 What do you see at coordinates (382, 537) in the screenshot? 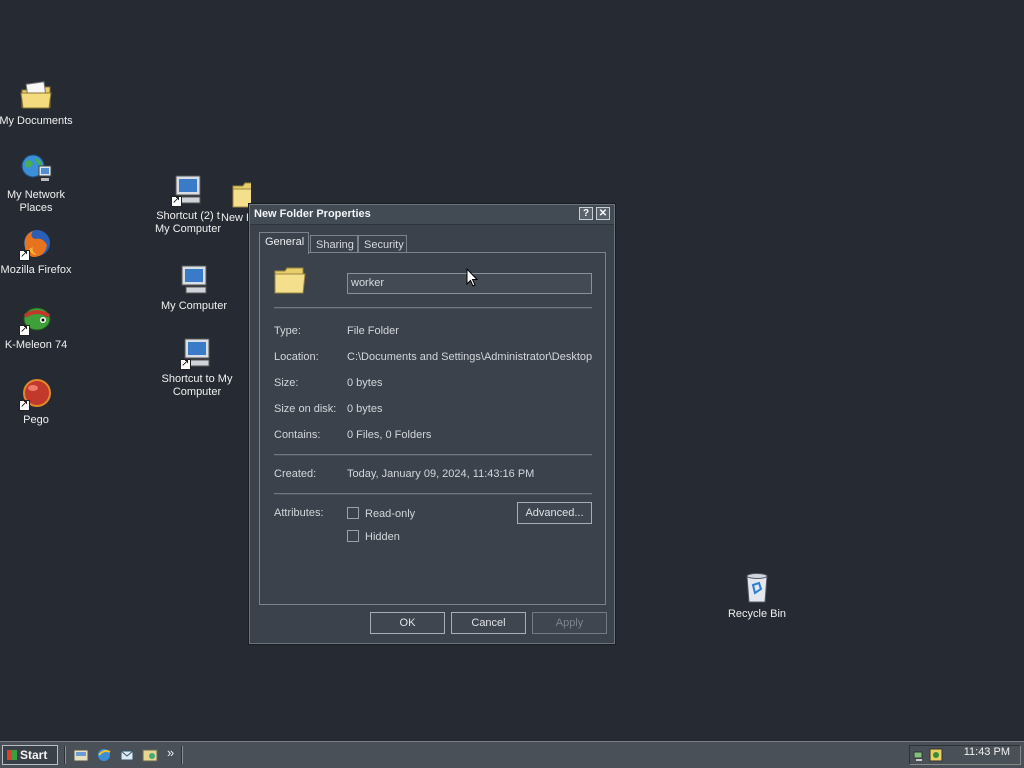
I see `hidden-label: Hidden` at bounding box center [382, 537].